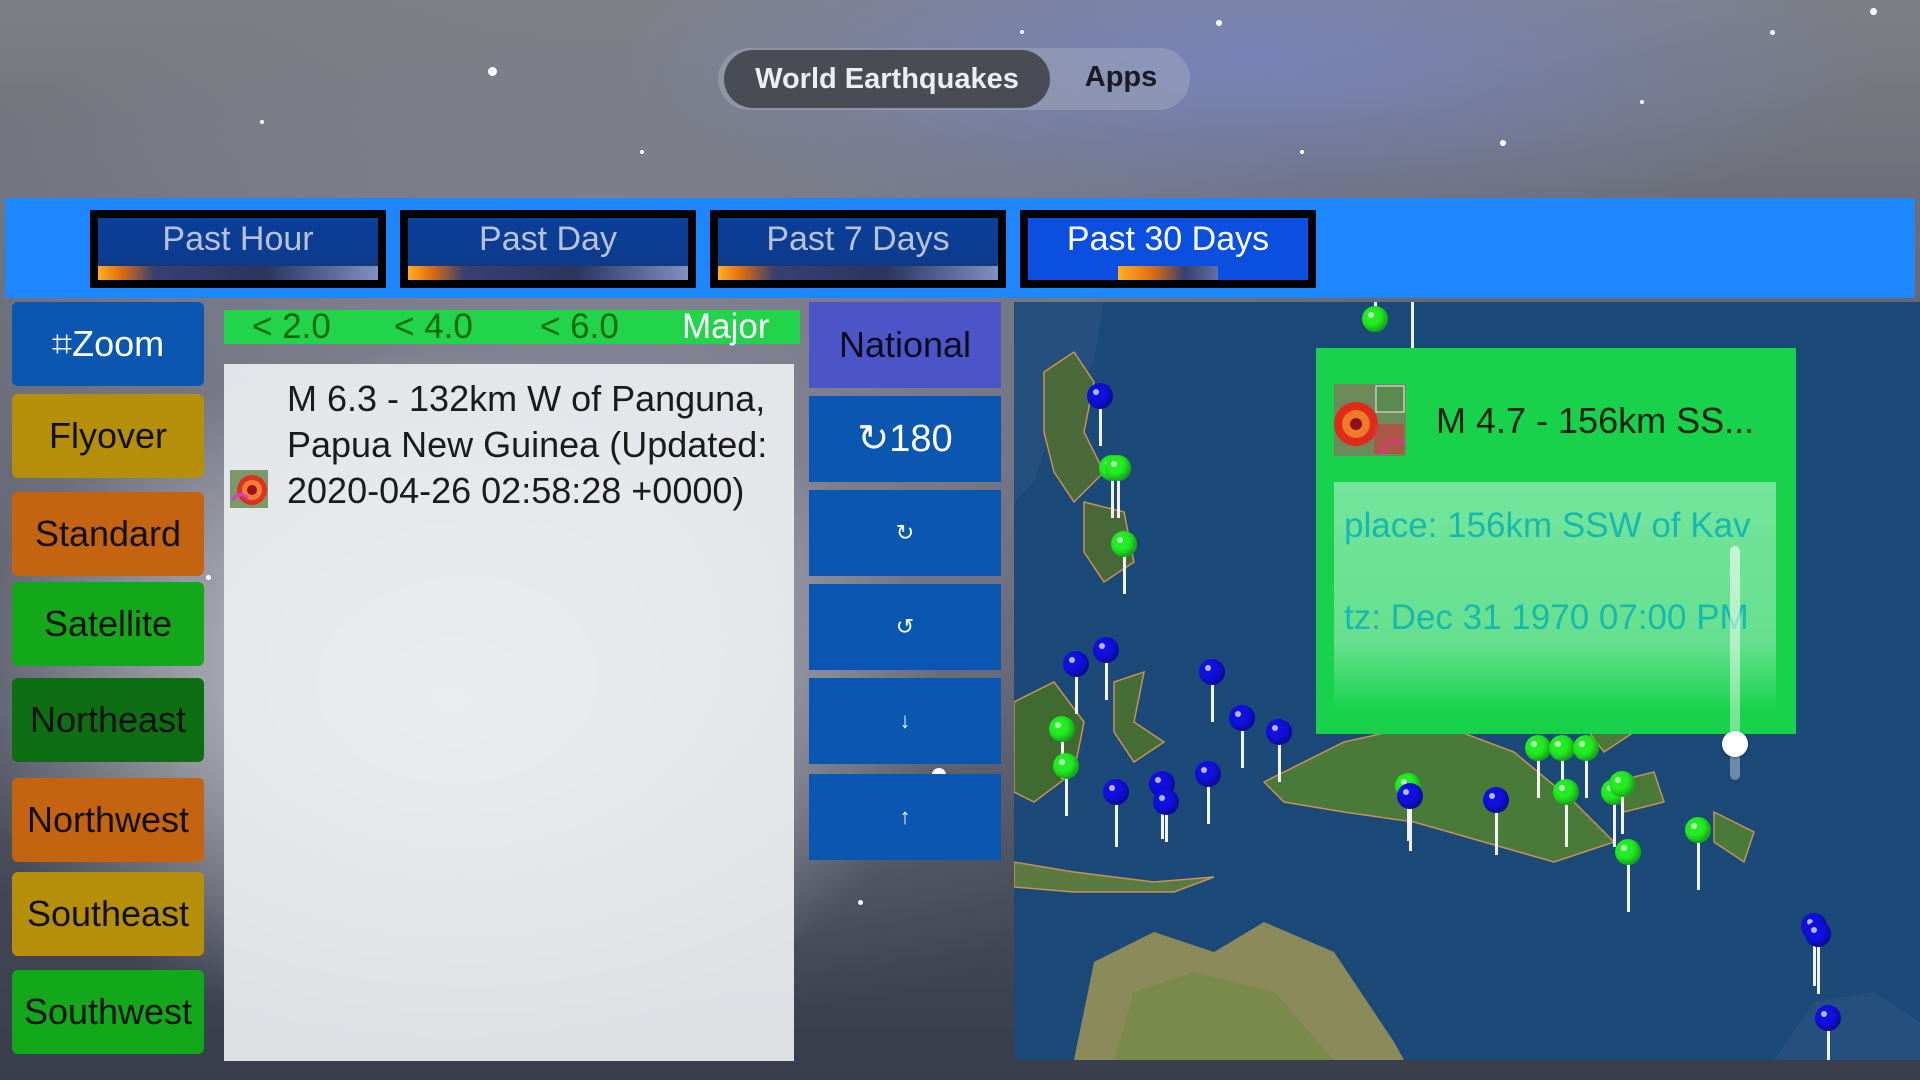 The width and height of the screenshot is (1920, 1080). I want to click on past-30-days-label: Past 30 Days, so click(1168, 239).